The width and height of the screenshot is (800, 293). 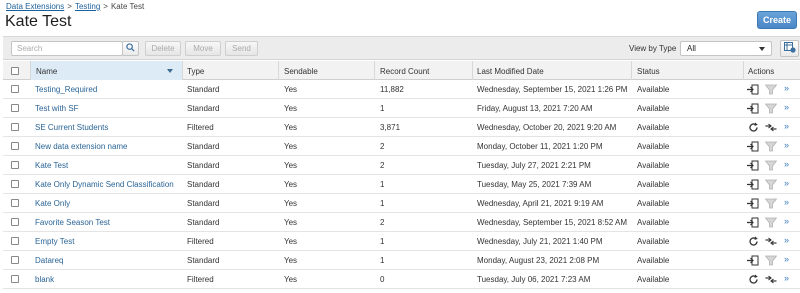 I want to click on grid-settings-button, so click(x=789, y=48).